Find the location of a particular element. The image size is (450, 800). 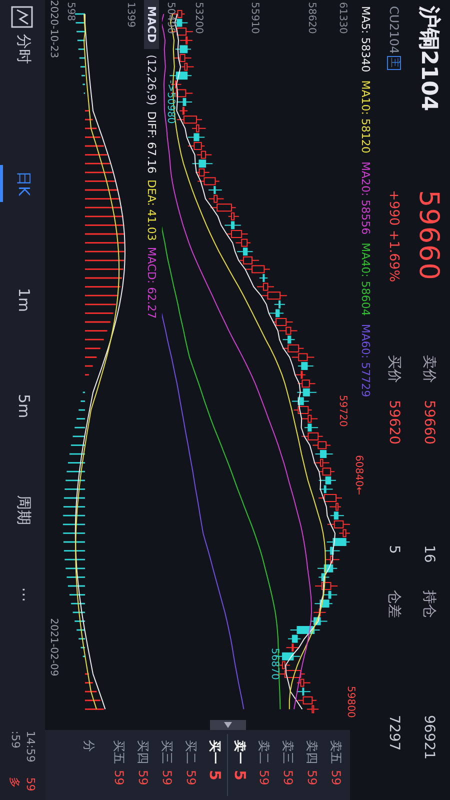

date-label: 2020-10-23 is located at coordinates (53, 29).